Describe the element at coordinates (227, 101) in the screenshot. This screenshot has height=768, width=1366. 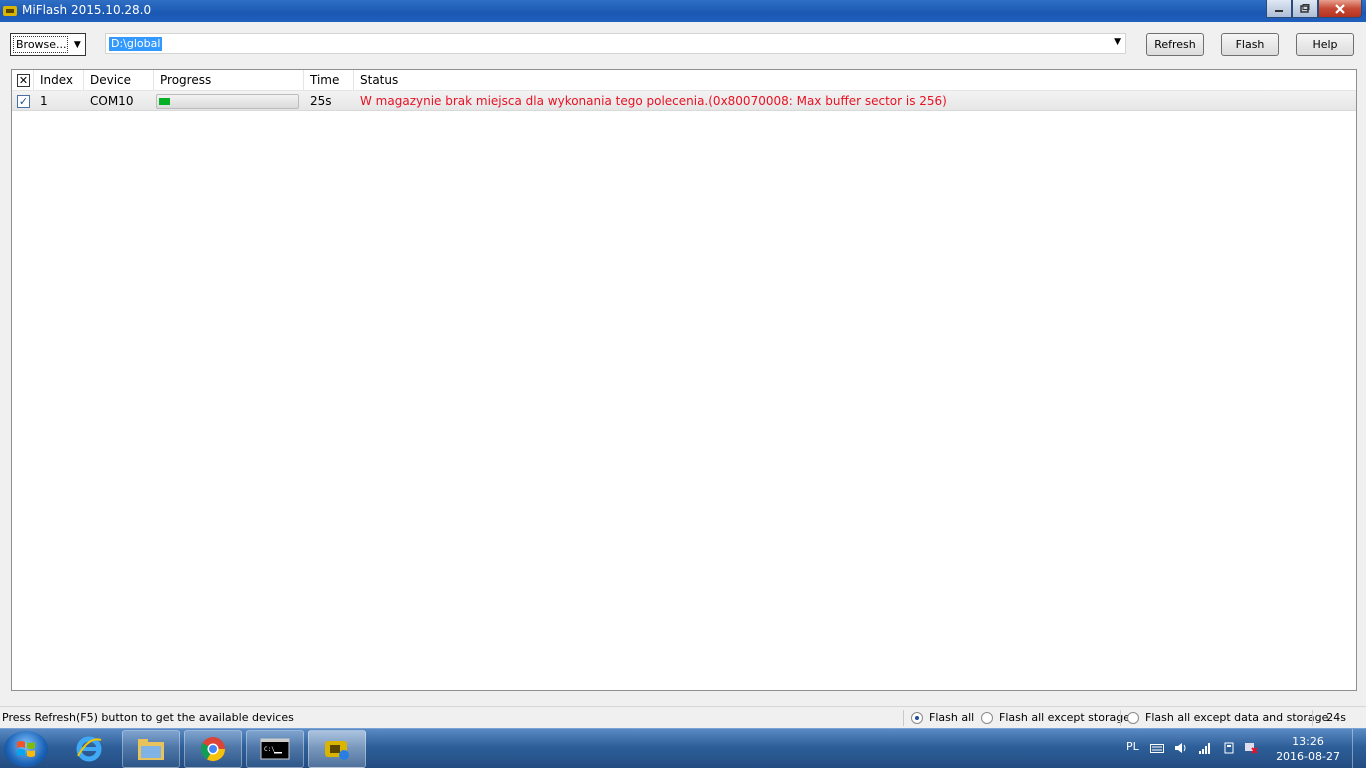
I see `row-progress-bar` at that location.